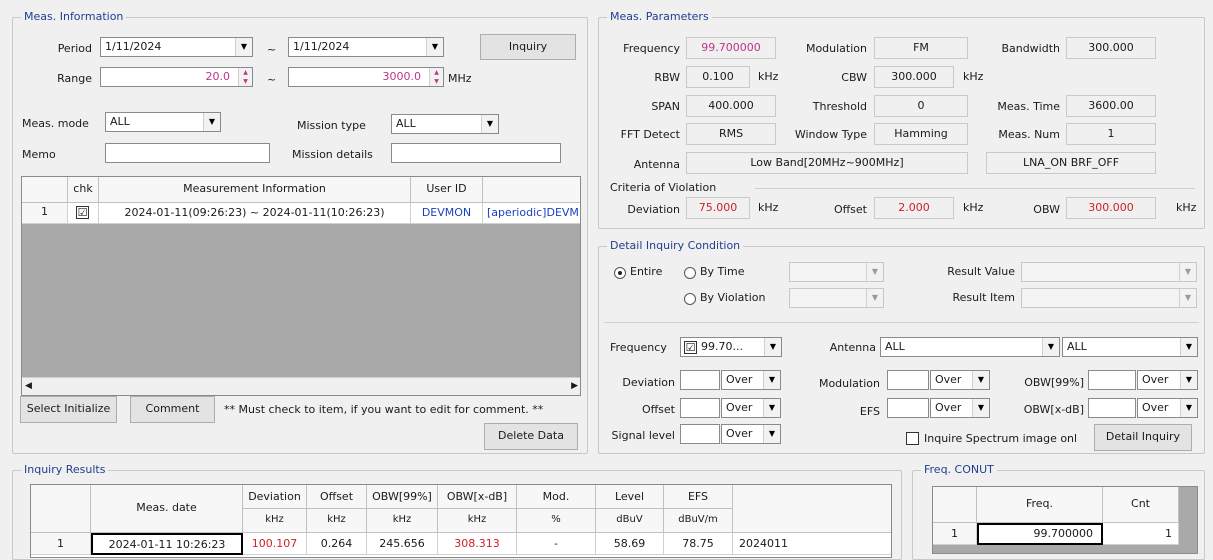  What do you see at coordinates (638, 347) in the screenshot?
I see `detail-frequency-label: Frequency` at bounding box center [638, 347].